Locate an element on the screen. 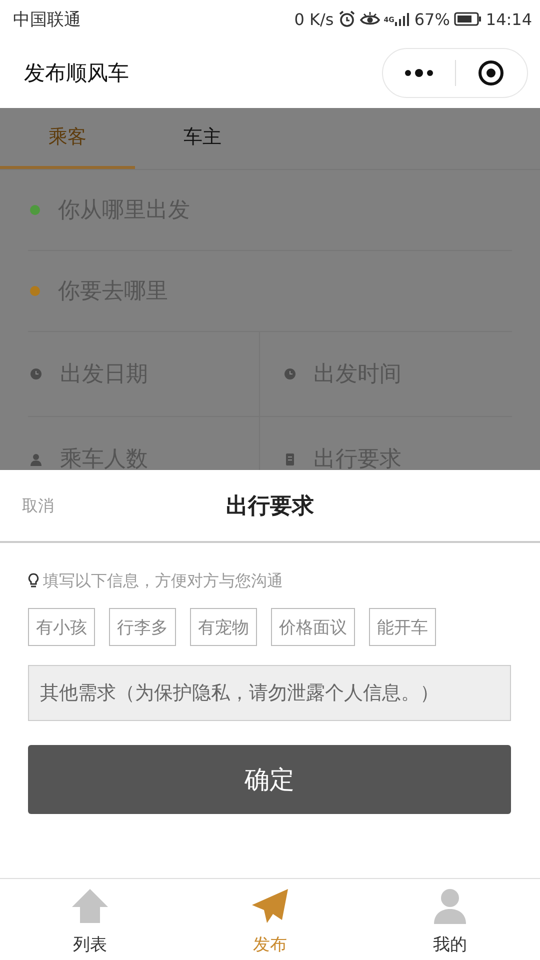 The width and height of the screenshot is (540, 960). person-icon is located at coordinates (36, 459).